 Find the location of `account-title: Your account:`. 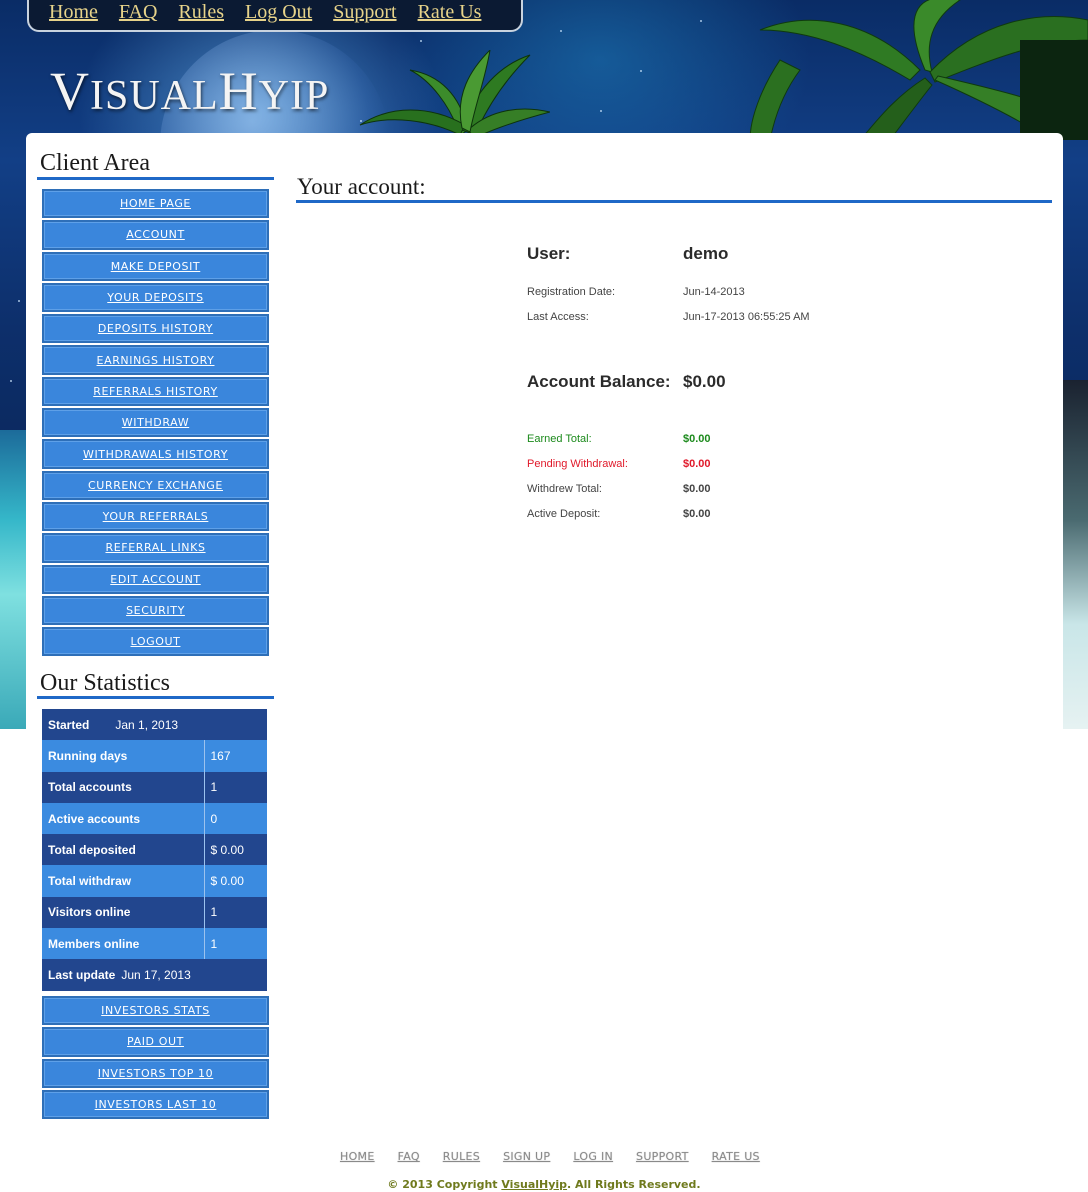

account-title: Your account: is located at coordinates (361, 186).